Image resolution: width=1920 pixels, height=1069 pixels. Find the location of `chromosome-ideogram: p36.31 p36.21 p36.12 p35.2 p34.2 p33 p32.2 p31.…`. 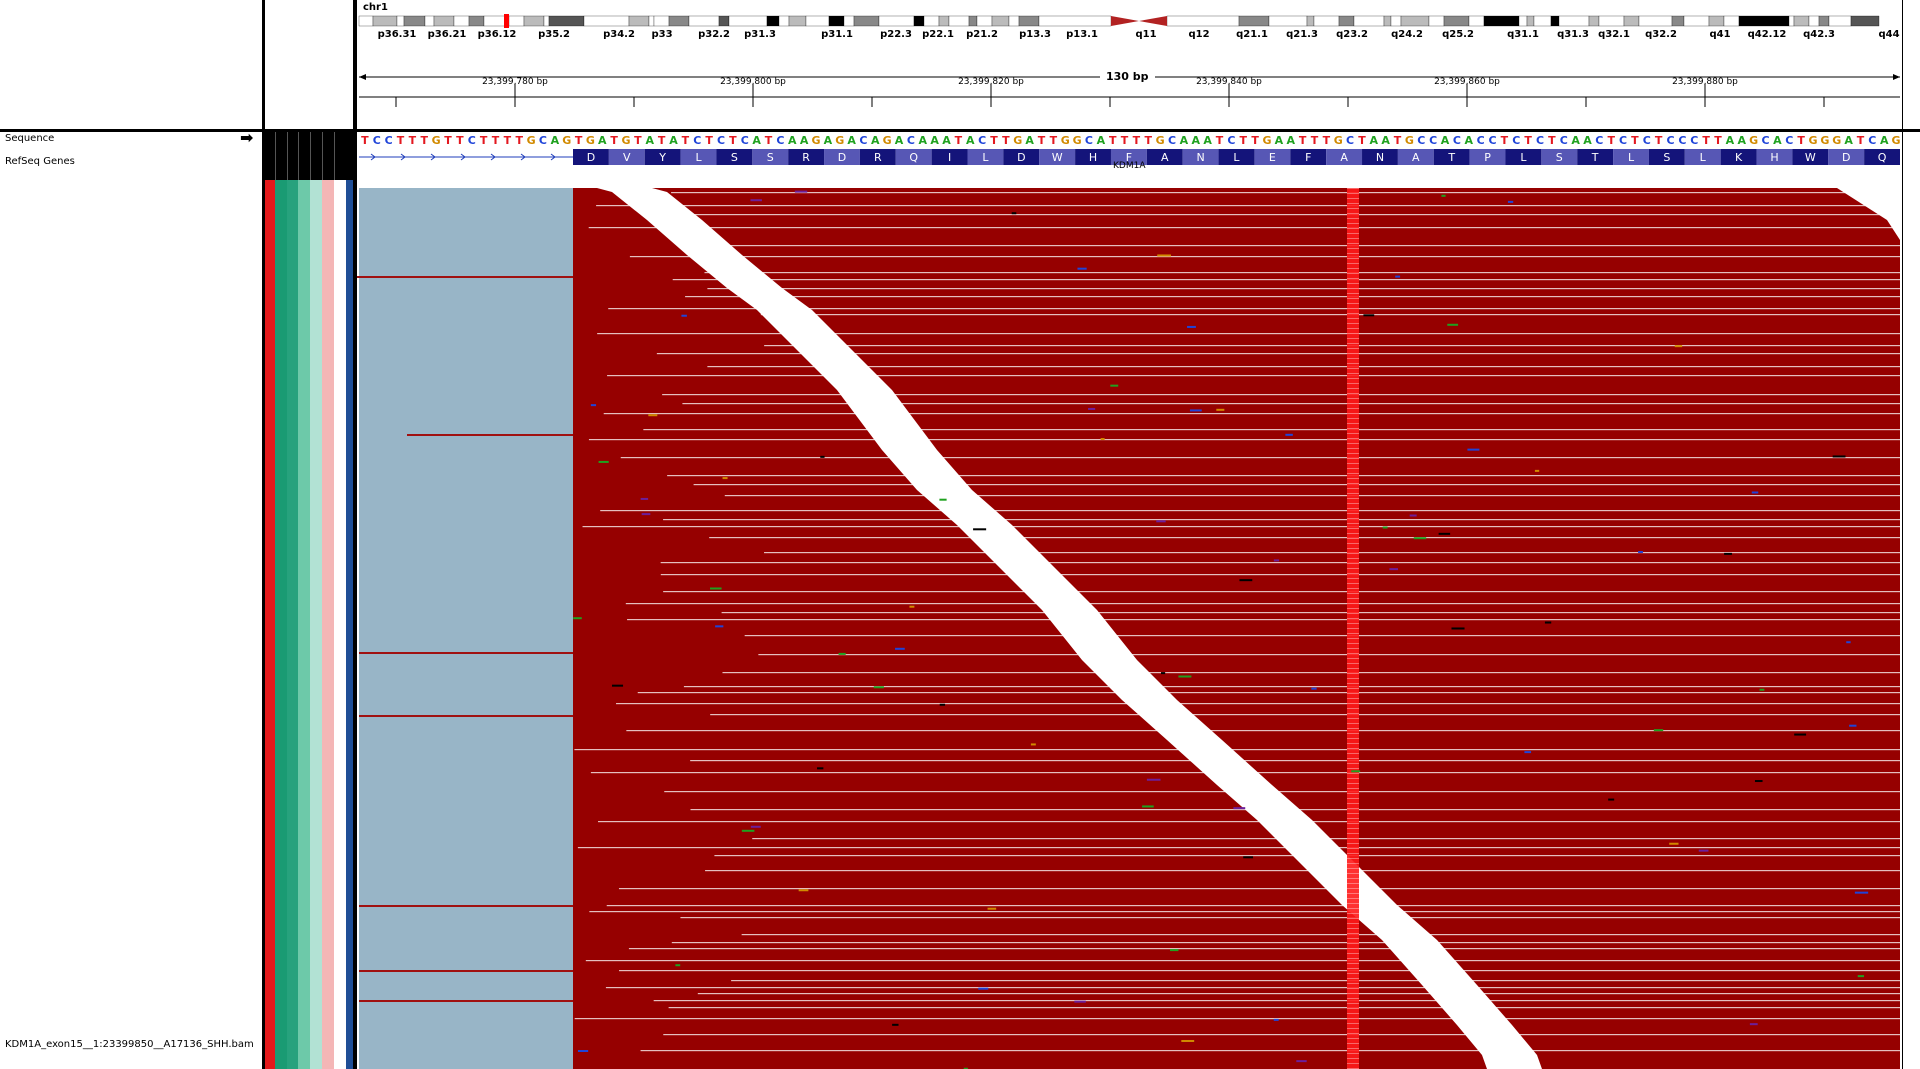

chromosome-ideogram: p36.31 p36.21 p36.12 p35.2 p34.2 p33 p32.2 p31.… is located at coordinates (1129, 27).